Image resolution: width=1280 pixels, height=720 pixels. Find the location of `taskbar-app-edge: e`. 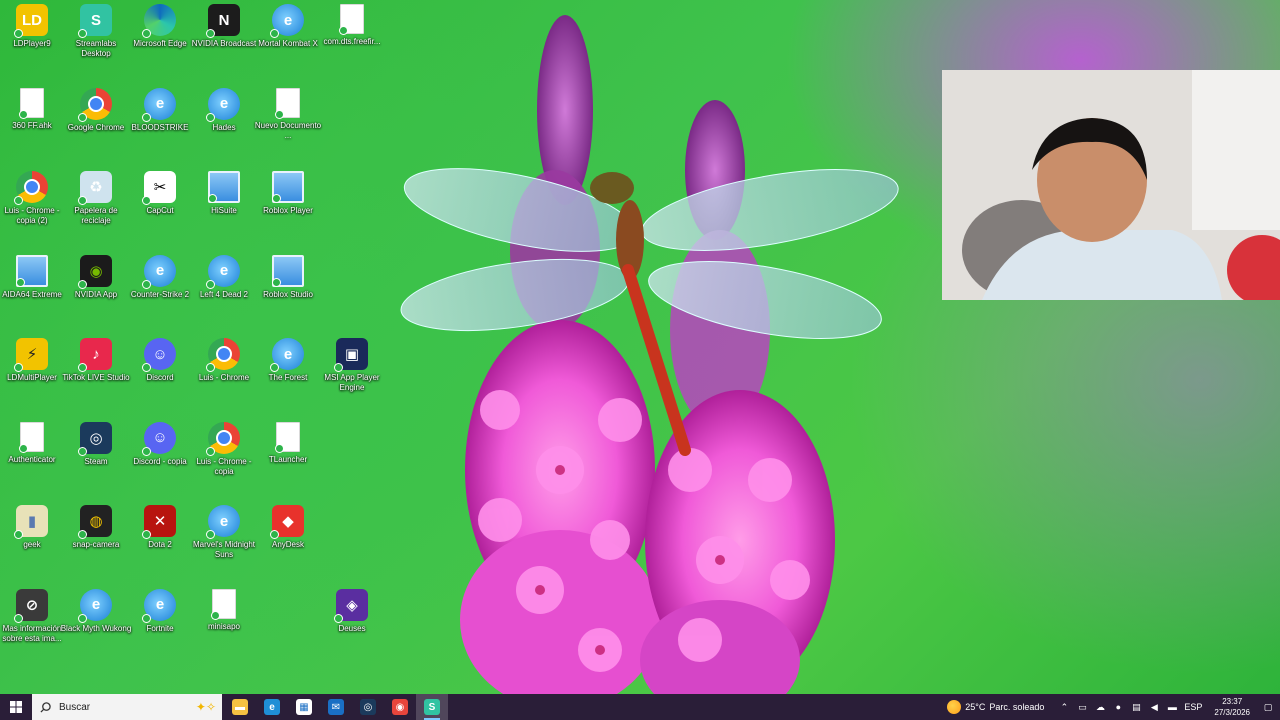

taskbar-app-edge: e is located at coordinates (272, 707).